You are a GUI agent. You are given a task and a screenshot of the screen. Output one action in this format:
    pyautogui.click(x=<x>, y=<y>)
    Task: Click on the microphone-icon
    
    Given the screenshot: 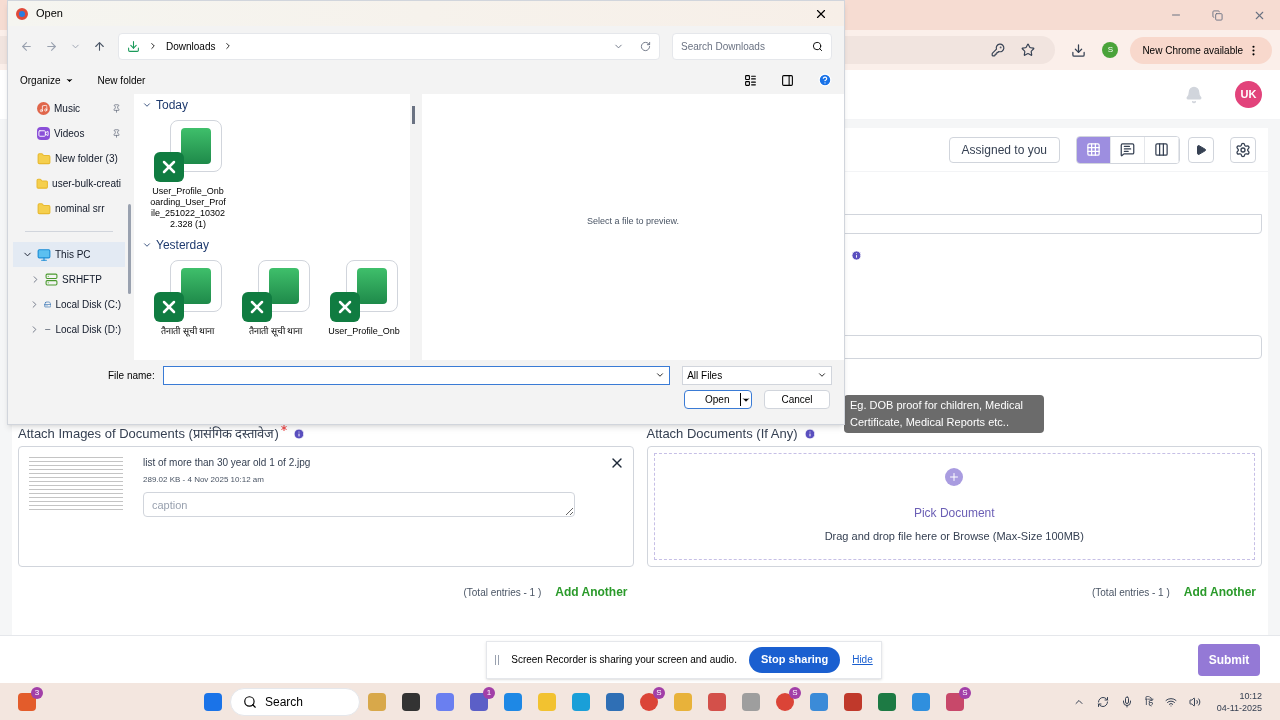 What is the action you would take?
    pyautogui.click(x=1126, y=701)
    